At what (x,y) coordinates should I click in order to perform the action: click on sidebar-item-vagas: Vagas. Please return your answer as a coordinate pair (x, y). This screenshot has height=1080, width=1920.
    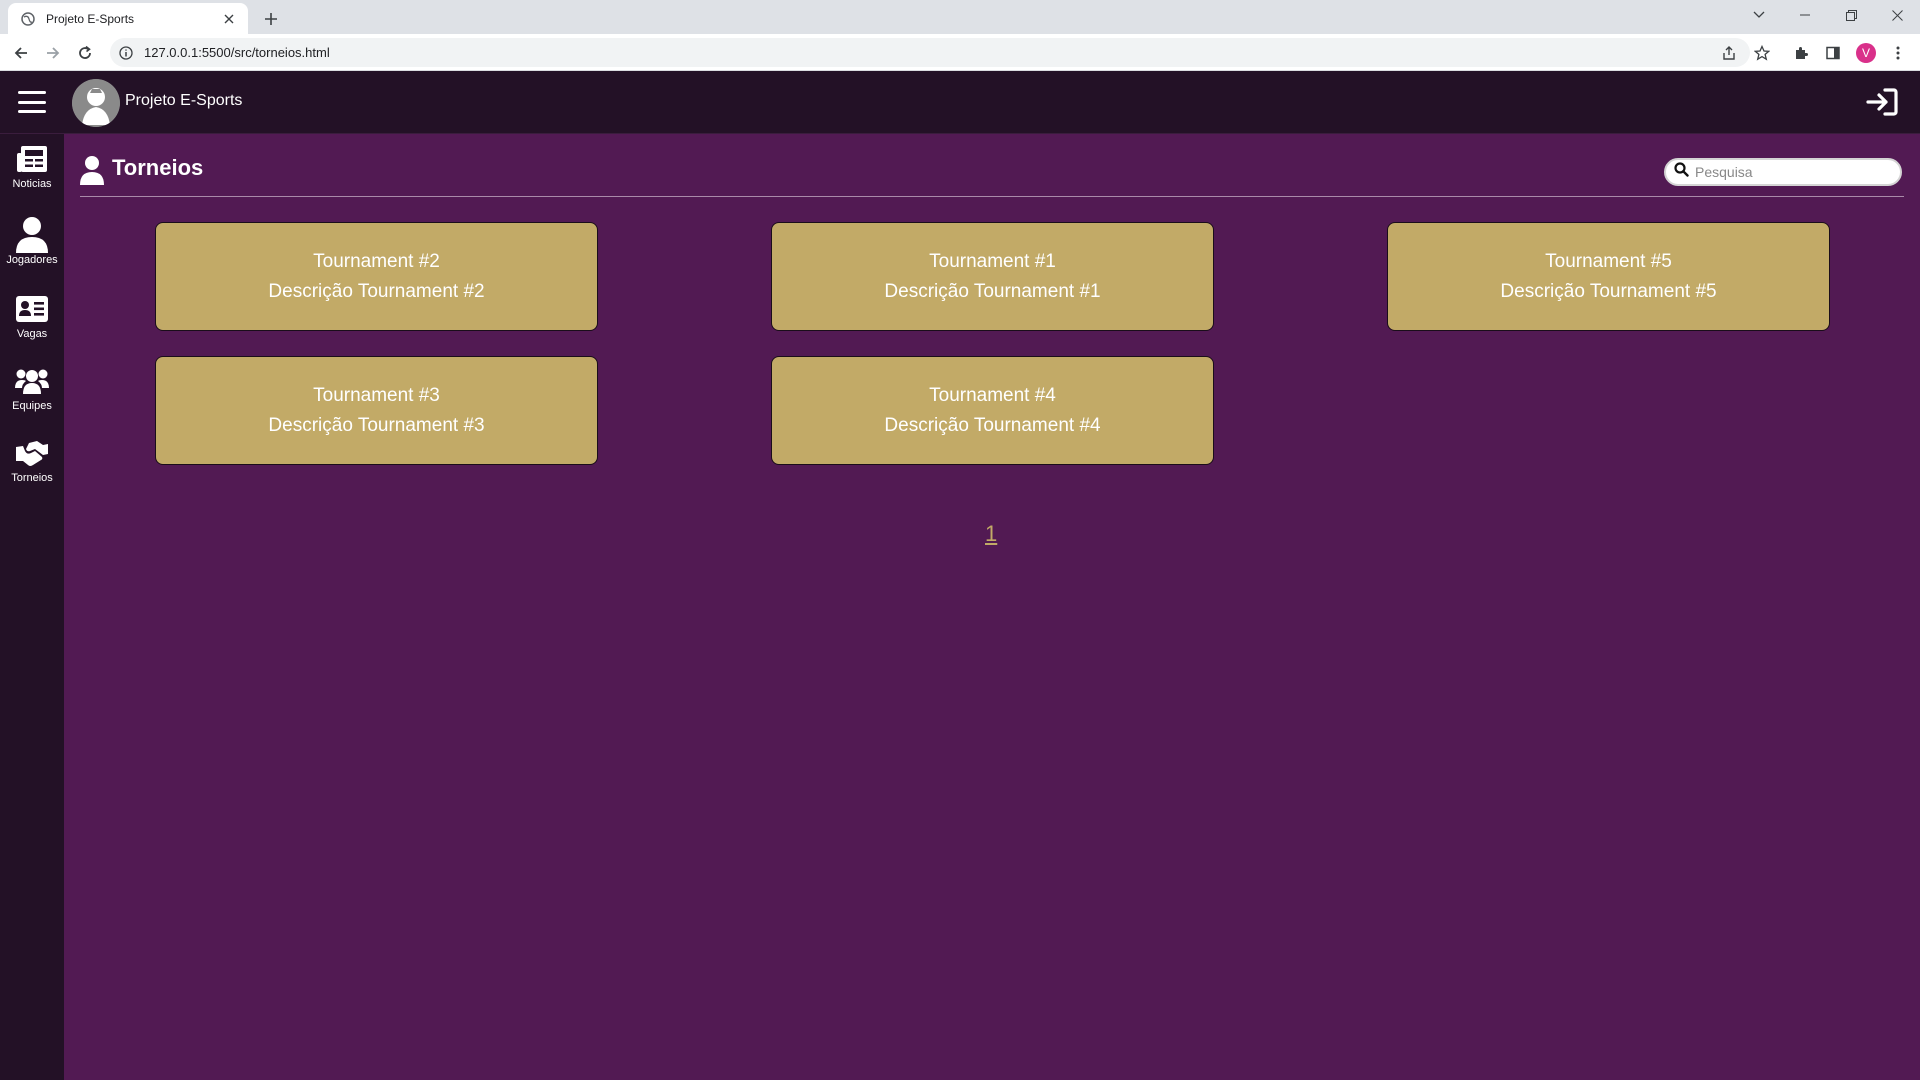
    Looking at the image, I should click on (32, 321).